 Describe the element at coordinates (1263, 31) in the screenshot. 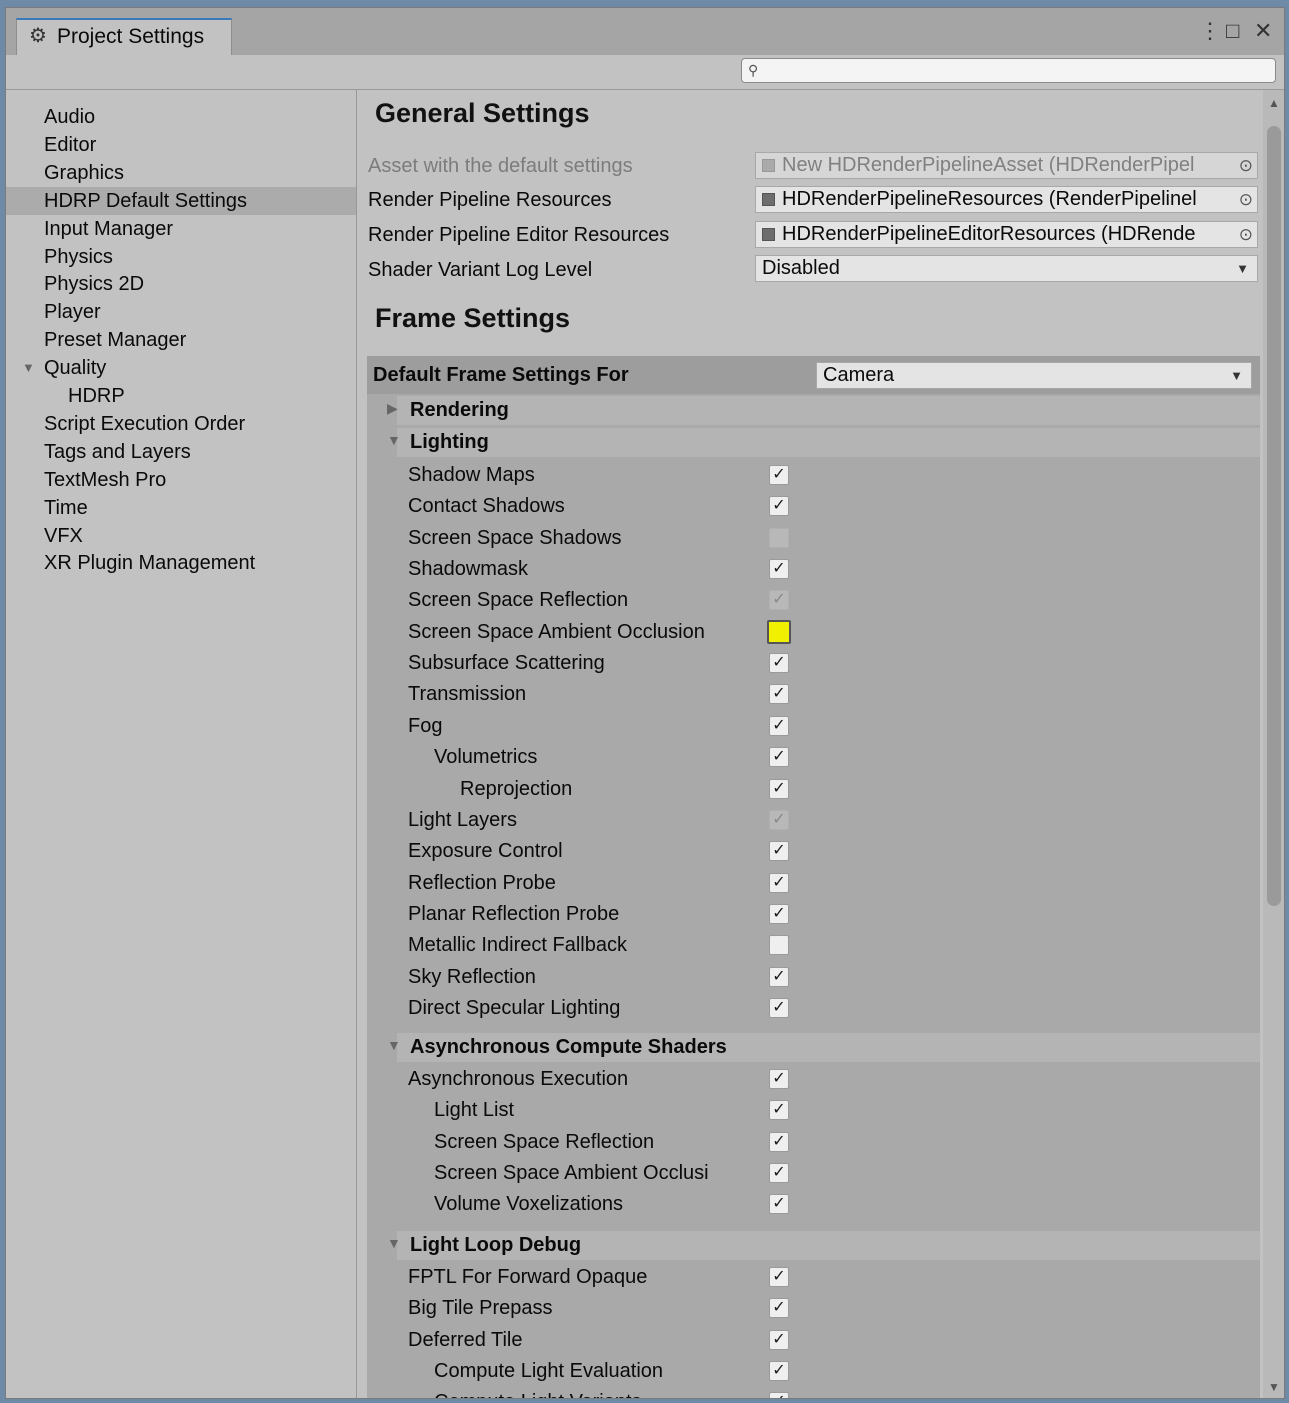

I see `close-icon: ✕` at that location.